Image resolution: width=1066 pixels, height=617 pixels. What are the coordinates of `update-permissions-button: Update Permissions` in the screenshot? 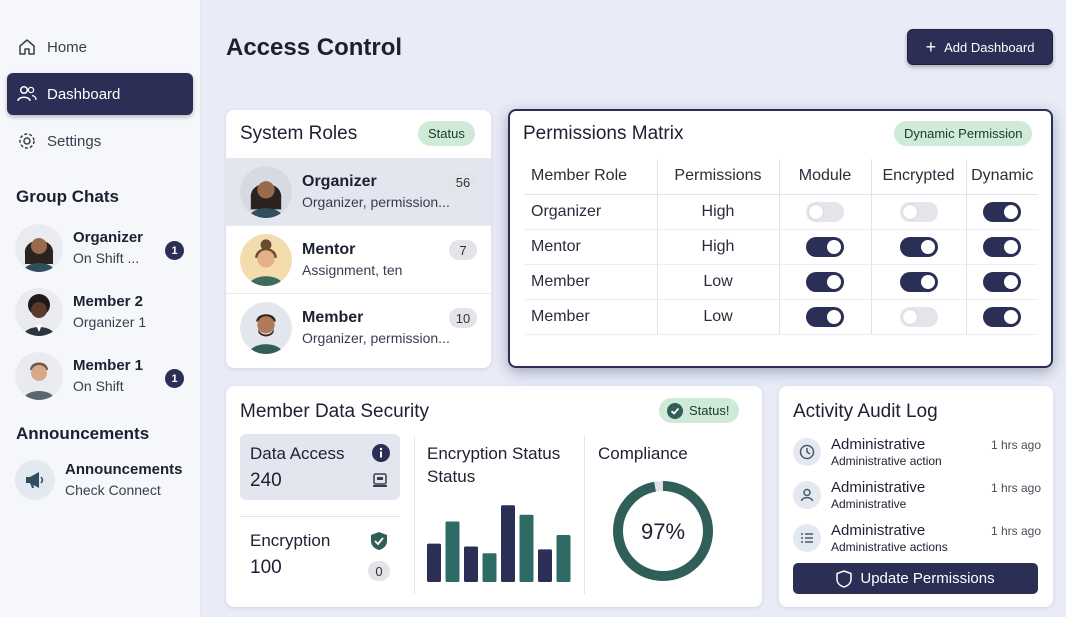 It's located at (915, 578).